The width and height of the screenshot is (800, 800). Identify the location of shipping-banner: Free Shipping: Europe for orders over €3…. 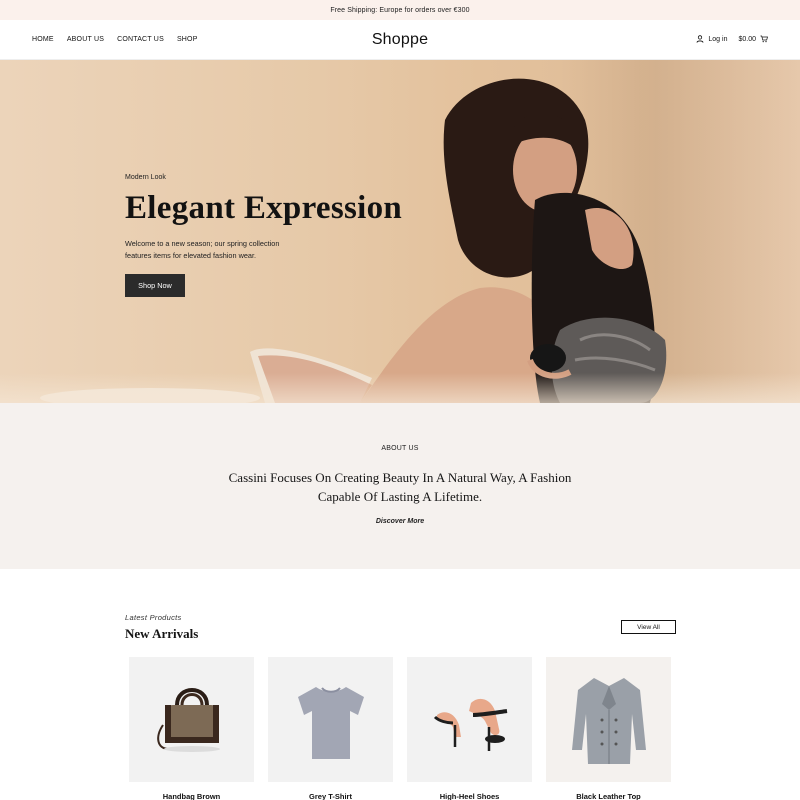
(400, 10).